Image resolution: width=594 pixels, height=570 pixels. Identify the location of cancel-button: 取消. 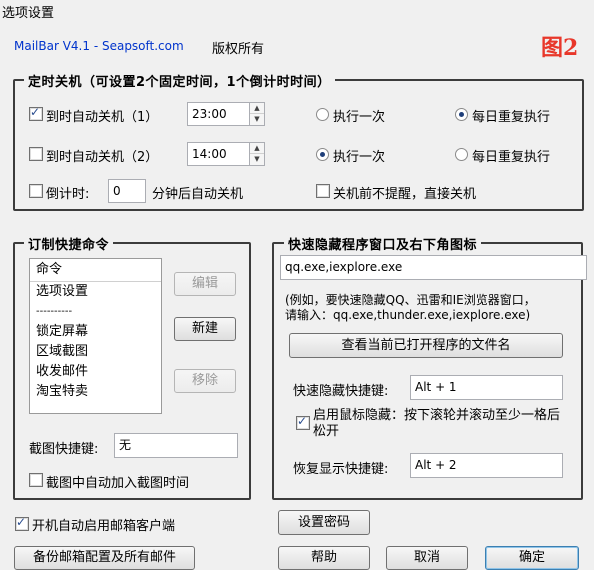
(427, 558).